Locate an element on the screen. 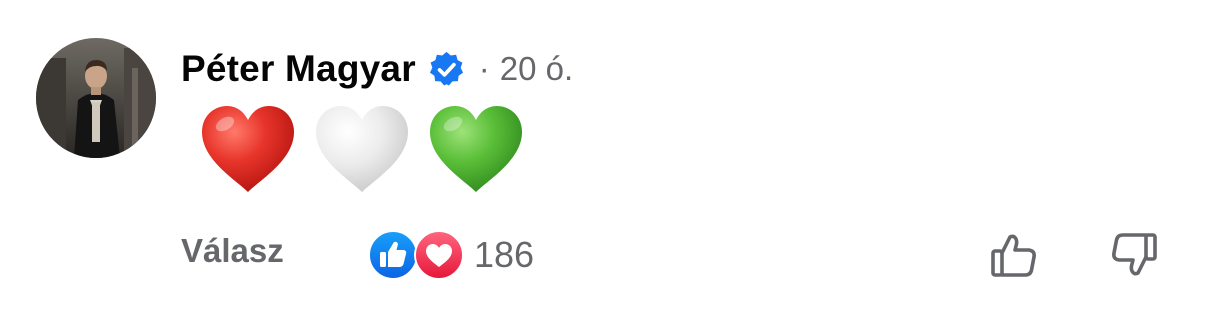 Image resolution: width=1206 pixels, height=310 pixels. thumbs-up-icon is located at coordinates (1013, 255).